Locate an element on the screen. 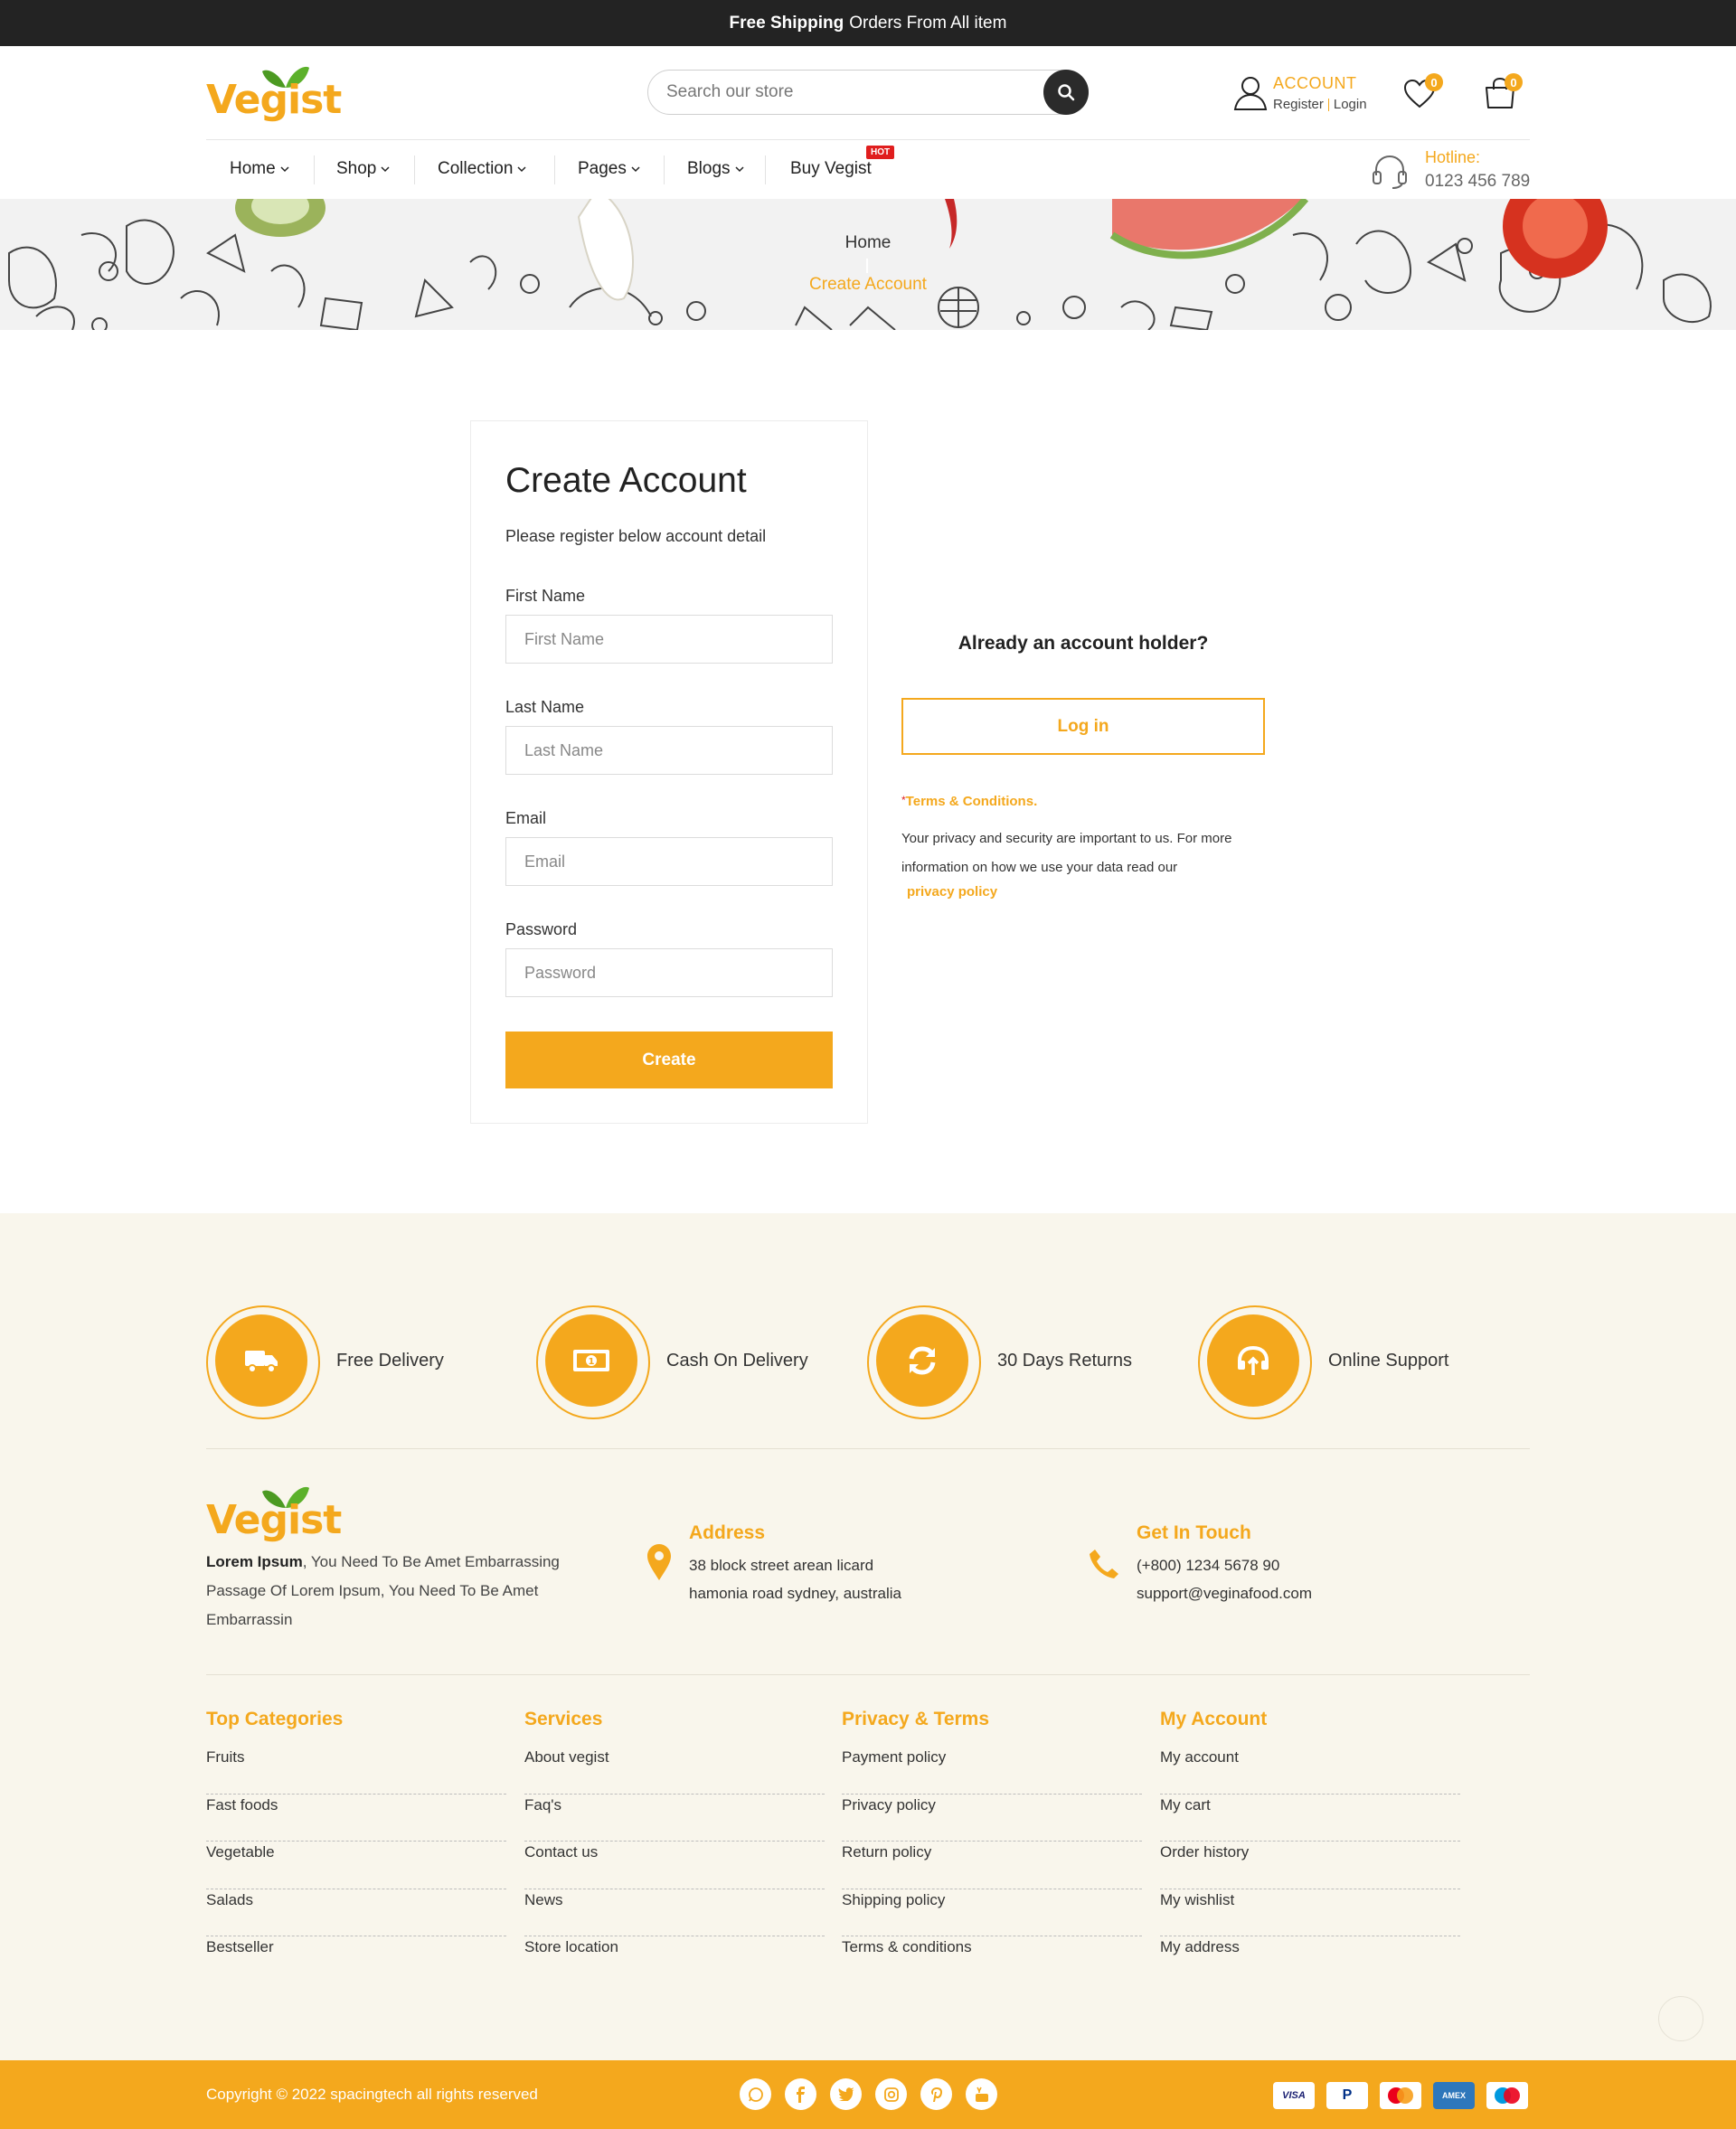  nav-shop: Shop is located at coordinates (363, 169).